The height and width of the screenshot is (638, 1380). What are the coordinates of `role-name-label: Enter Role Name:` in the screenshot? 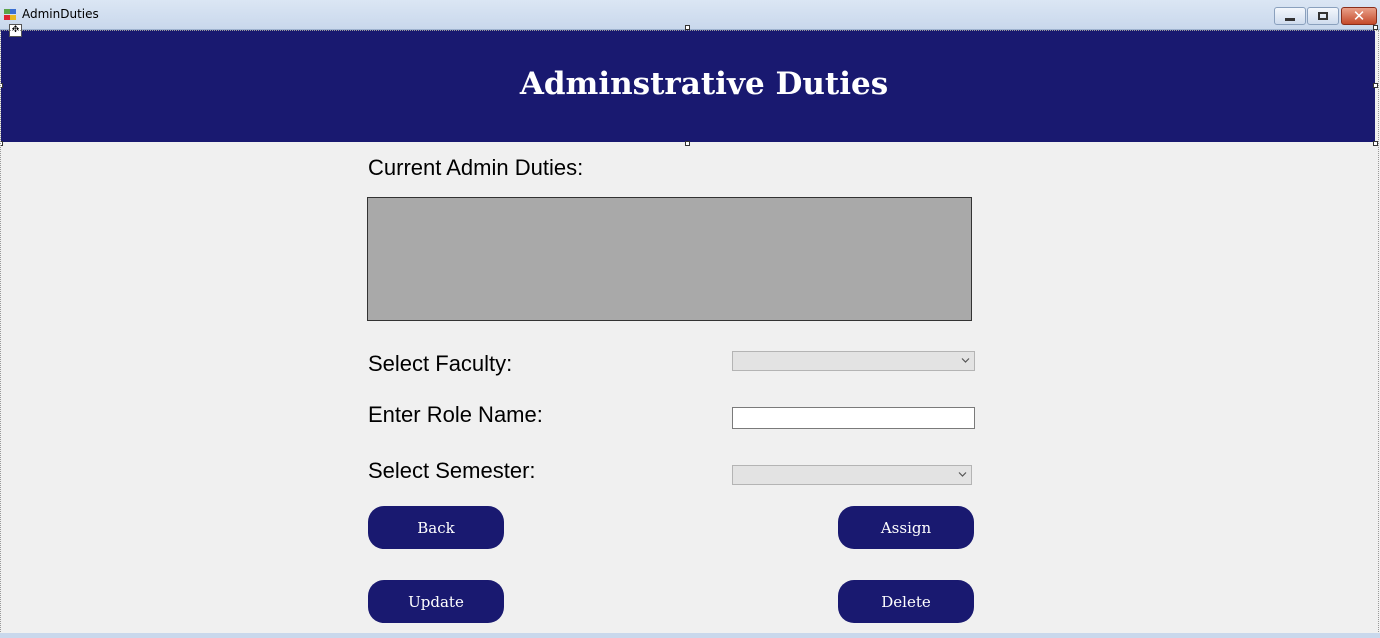 It's located at (455, 414).